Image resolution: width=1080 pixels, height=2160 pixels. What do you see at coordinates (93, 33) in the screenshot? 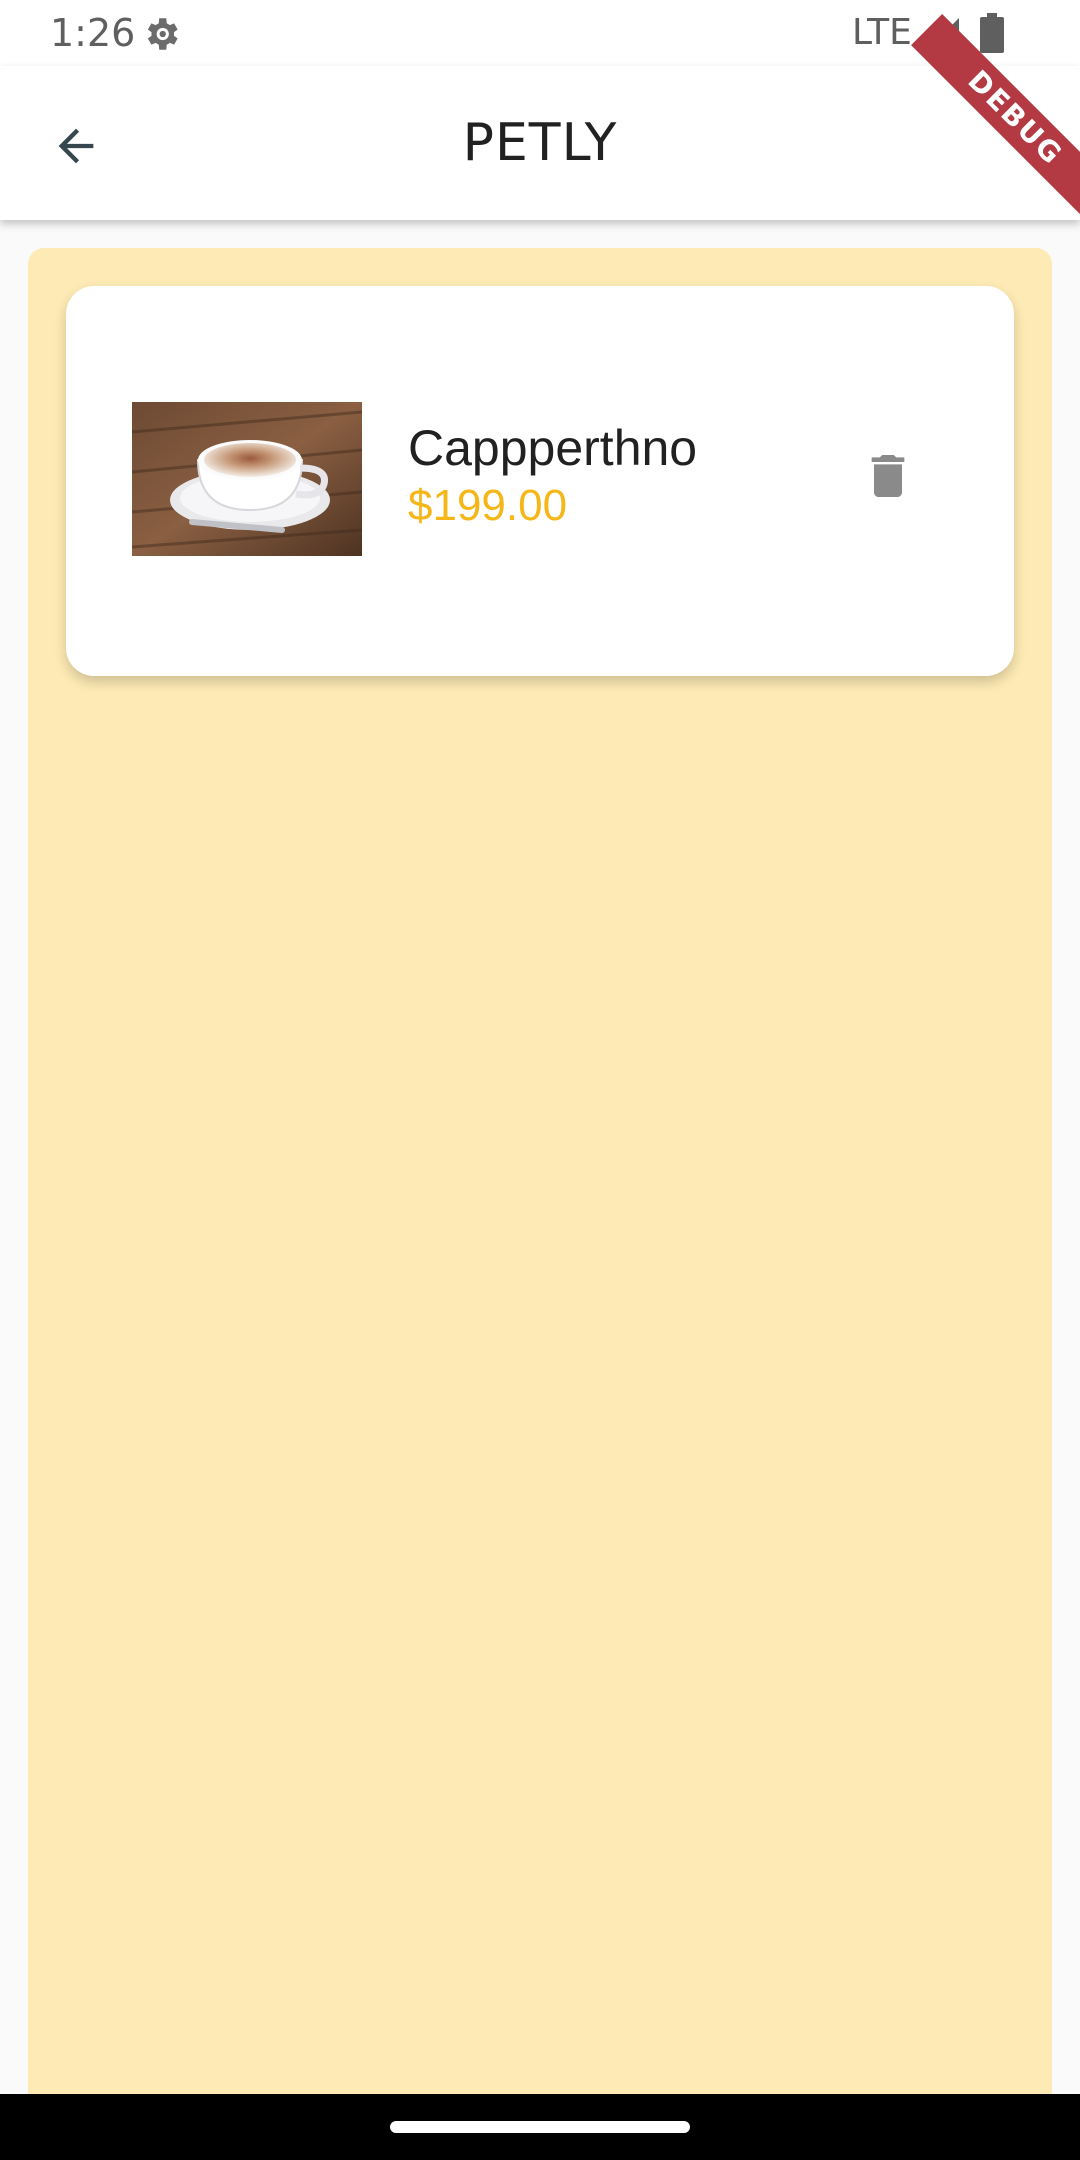
I see `status-time: 1:26` at bounding box center [93, 33].